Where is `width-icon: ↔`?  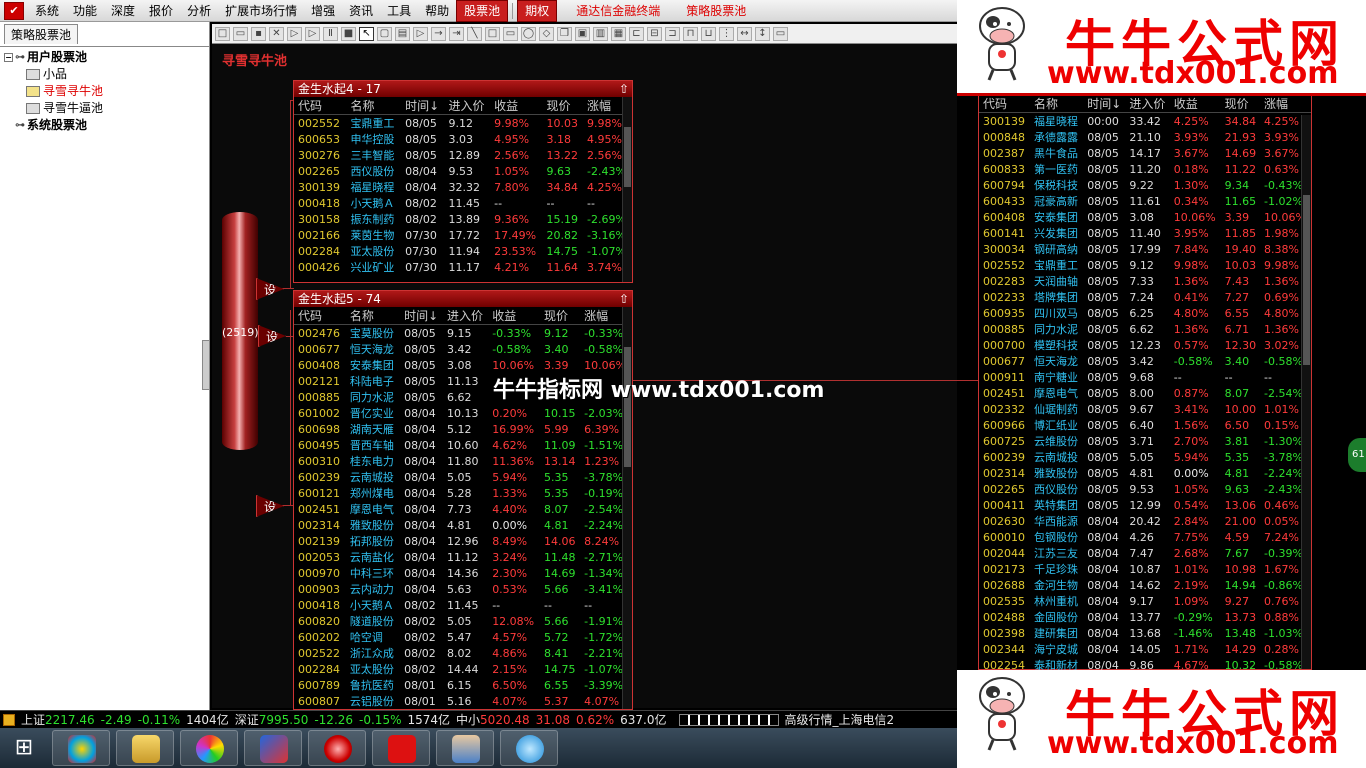 width-icon: ↔ is located at coordinates (744, 33).